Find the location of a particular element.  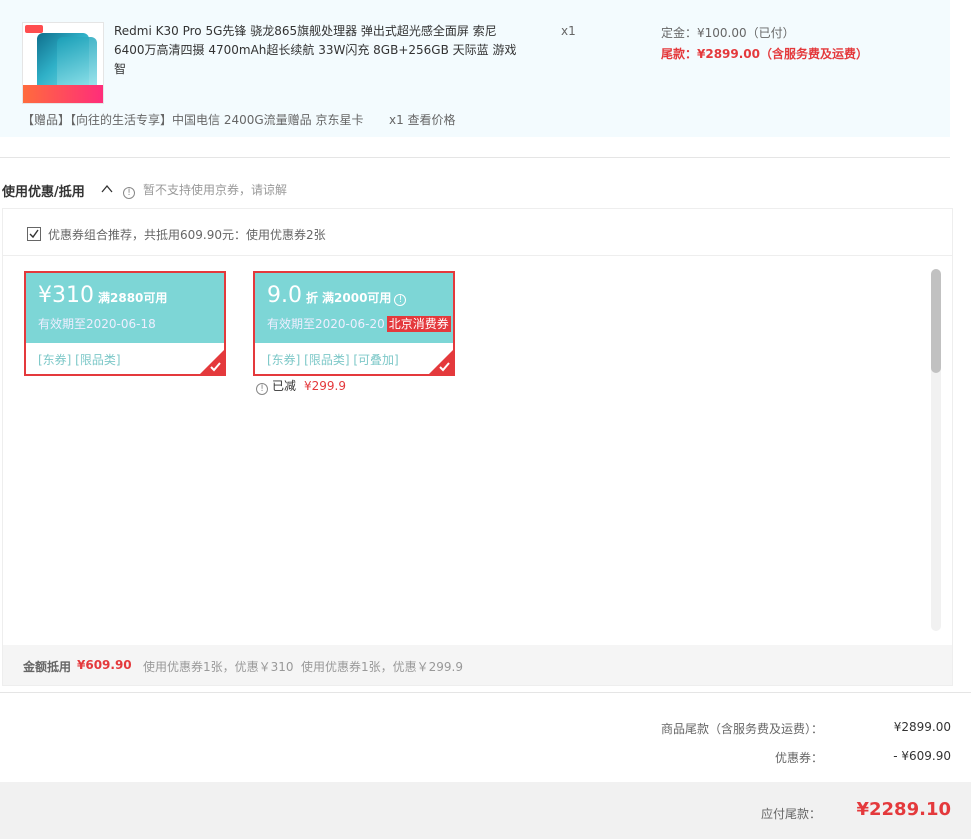

expiry-text: 有效期至2020-06-20 is located at coordinates (326, 324).